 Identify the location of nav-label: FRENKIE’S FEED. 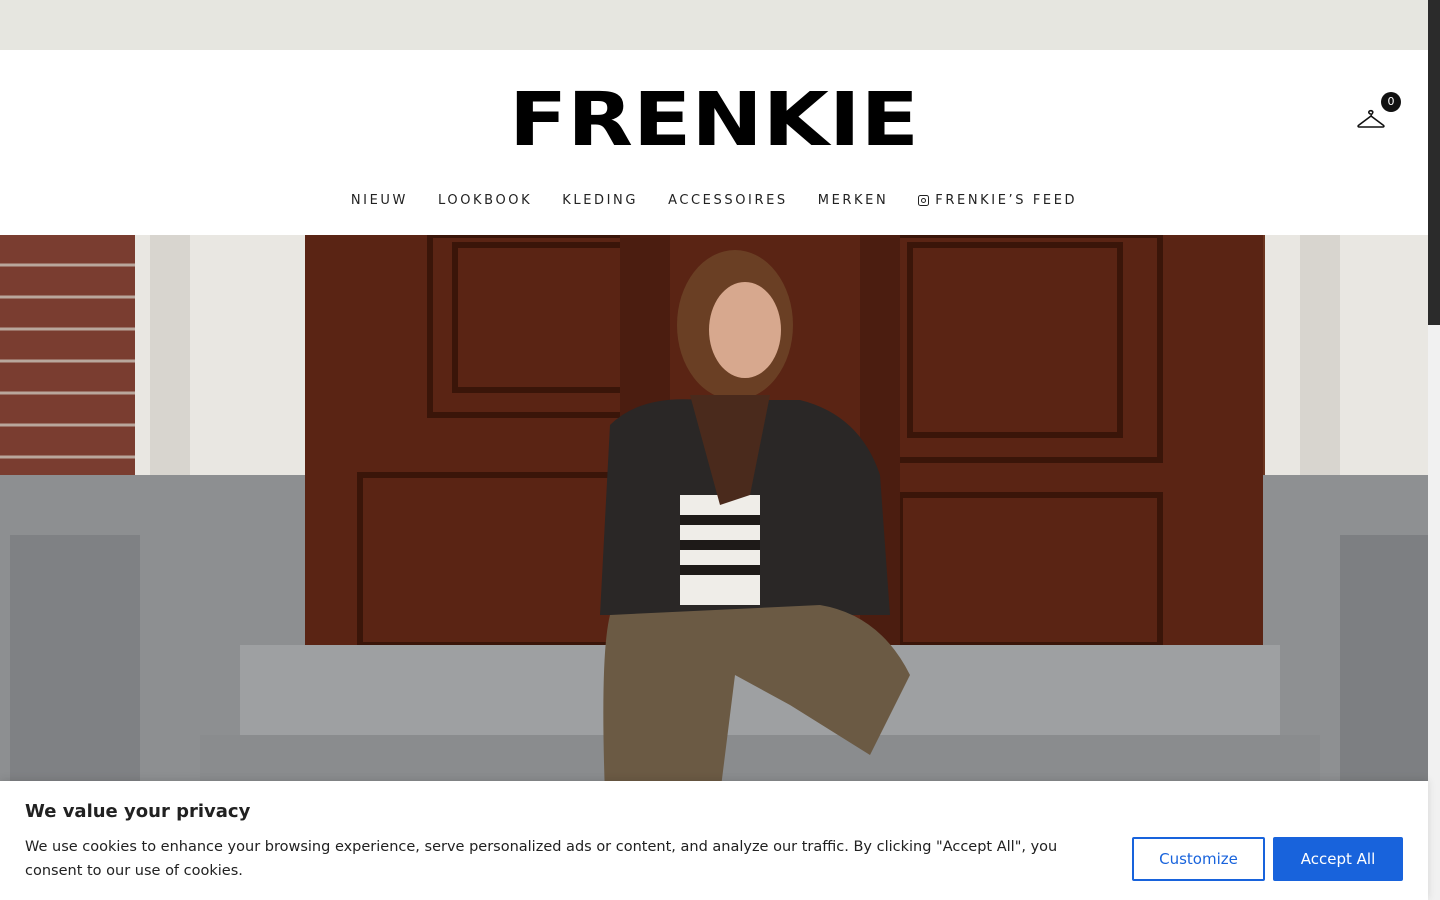
(1006, 200).